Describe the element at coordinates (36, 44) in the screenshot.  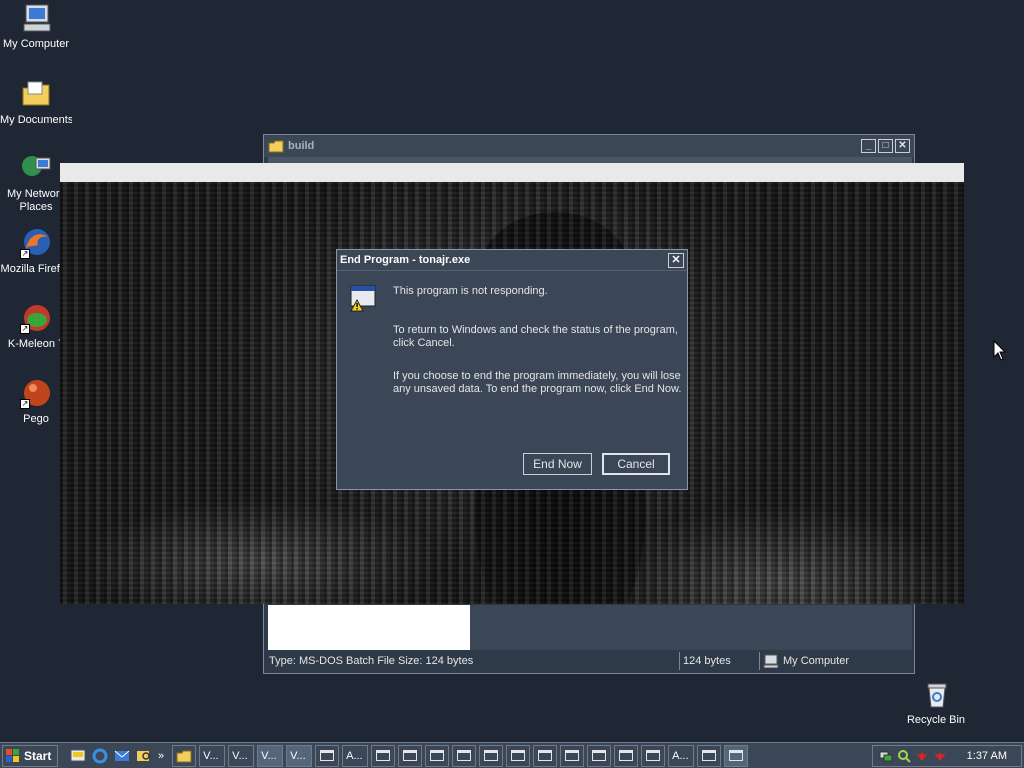
I see `desktop-icon-label: My Computer` at that location.